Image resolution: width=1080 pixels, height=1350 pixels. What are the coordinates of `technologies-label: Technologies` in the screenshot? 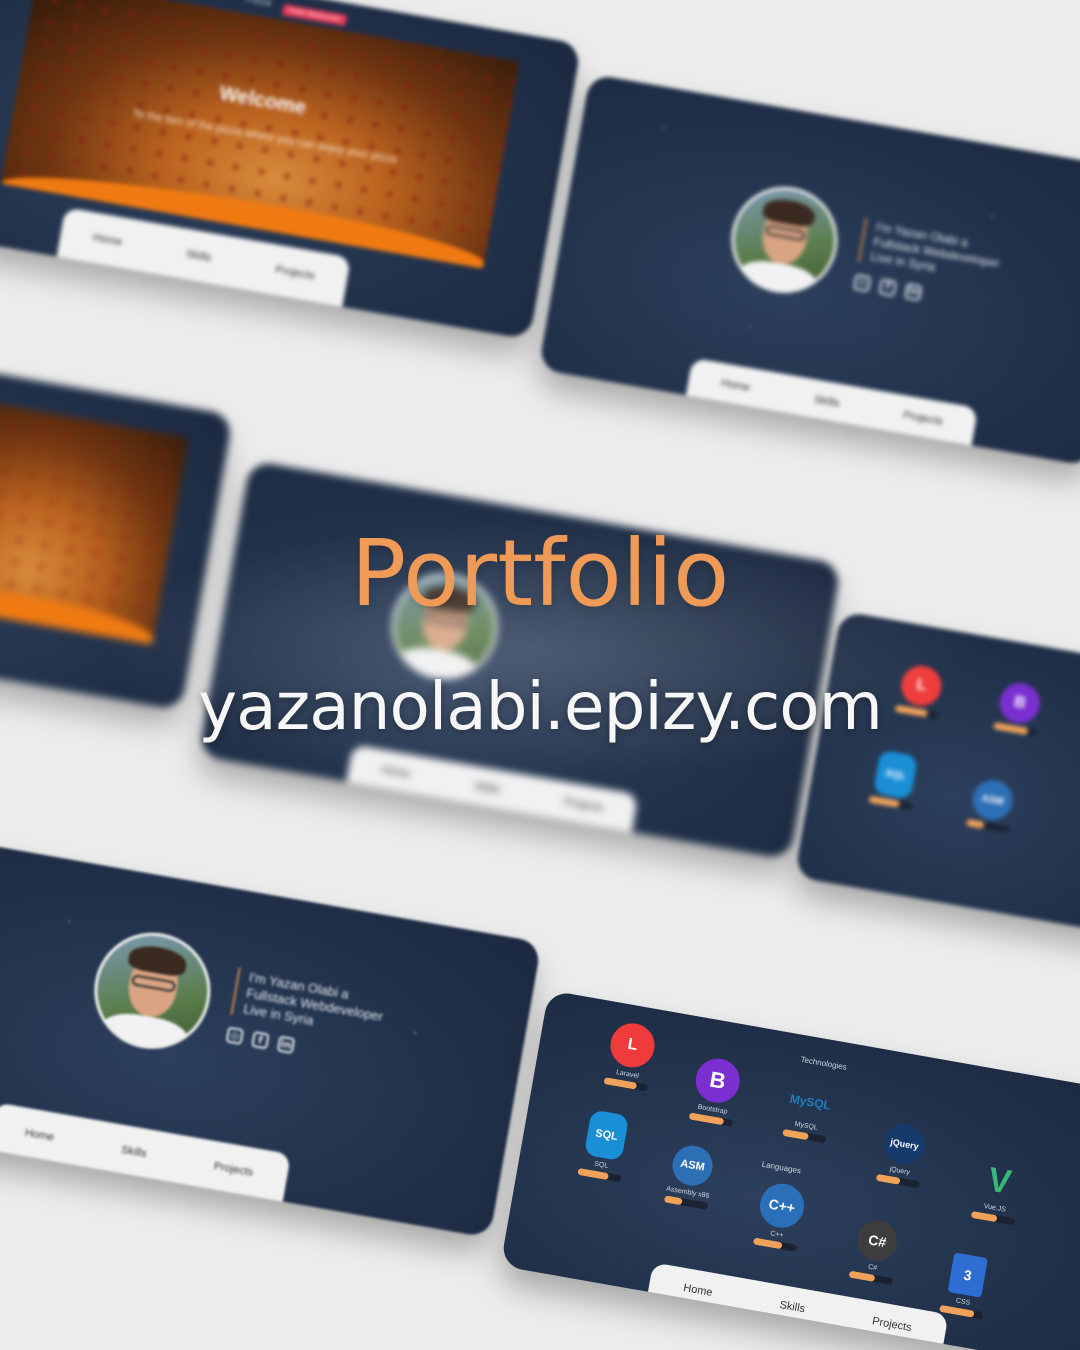 It's located at (823, 1063).